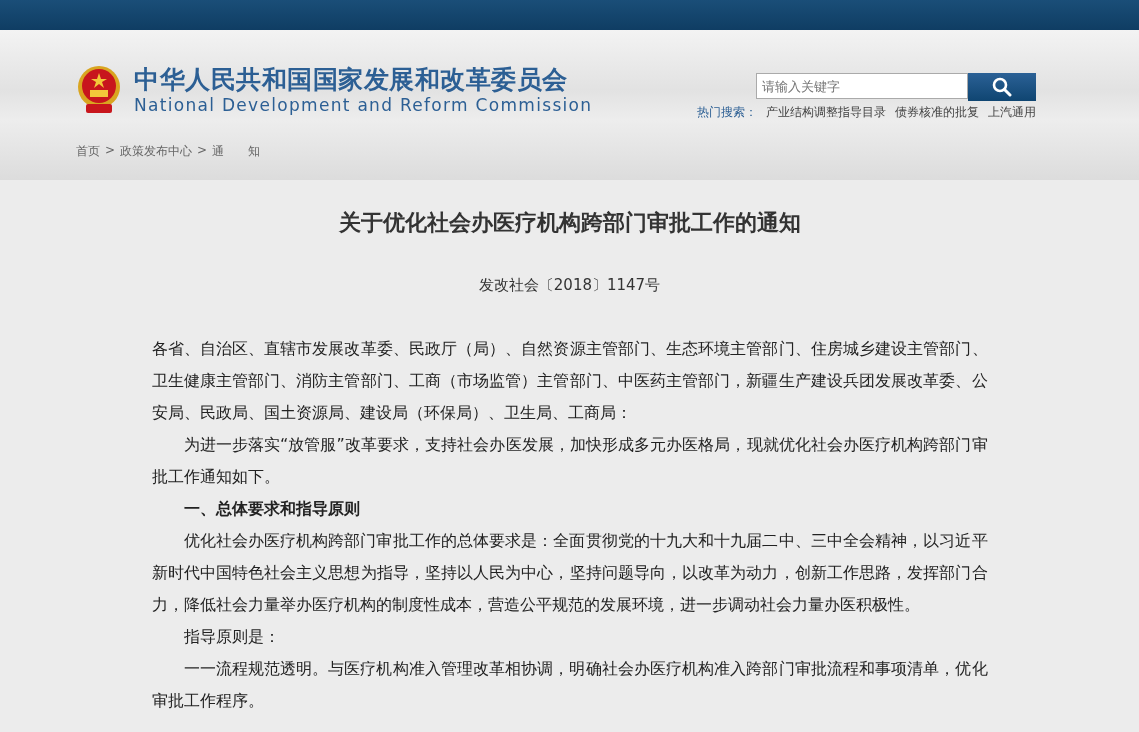 The height and width of the screenshot is (732, 1139). I want to click on search-field: 请输入关键字, so click(862, 86).